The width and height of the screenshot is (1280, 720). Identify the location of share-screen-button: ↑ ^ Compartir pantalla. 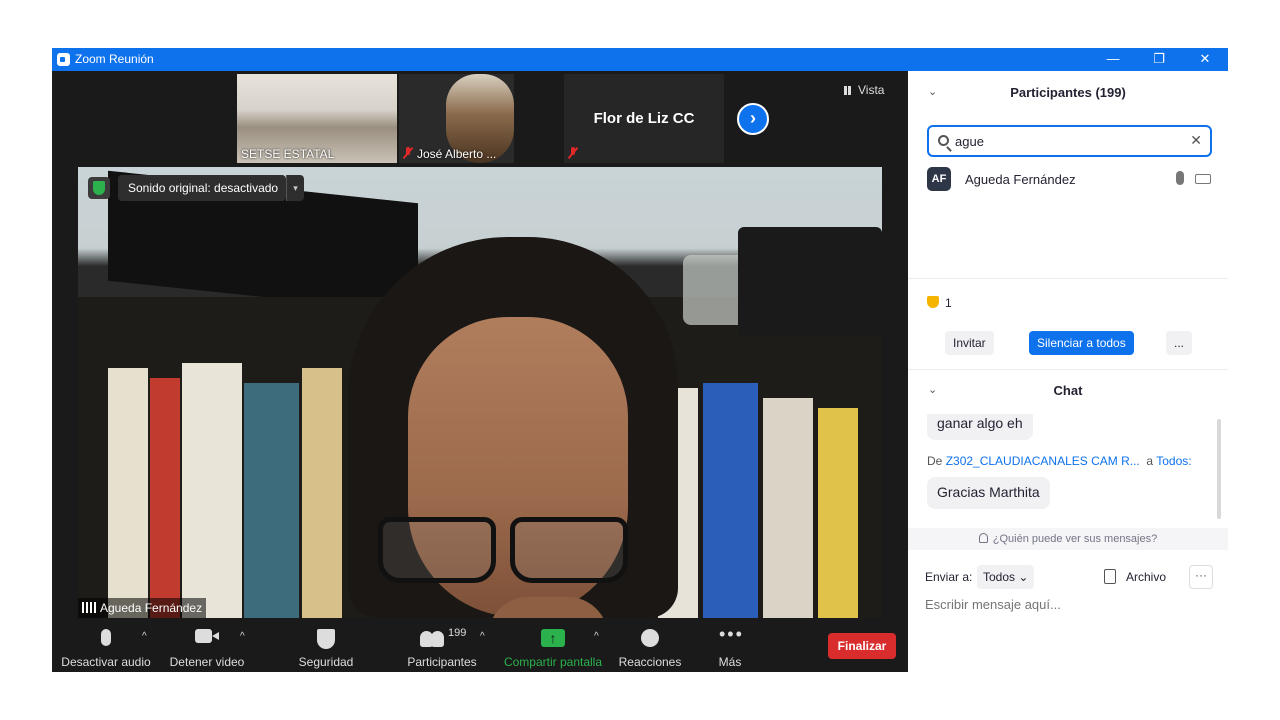
(553, 647).